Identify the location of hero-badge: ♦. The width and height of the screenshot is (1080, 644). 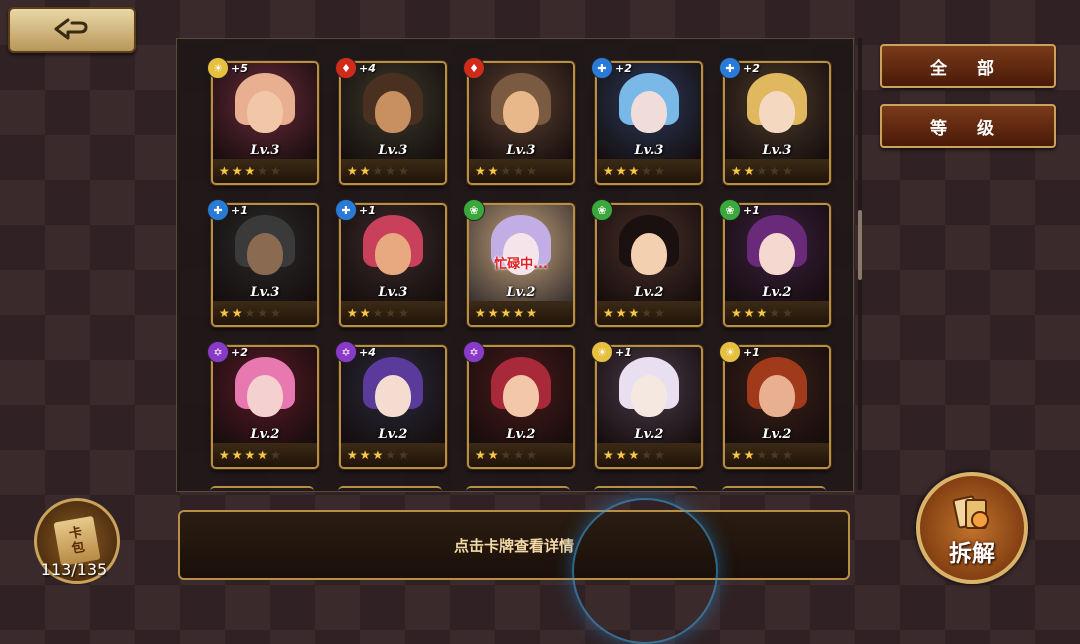
(474, 68).